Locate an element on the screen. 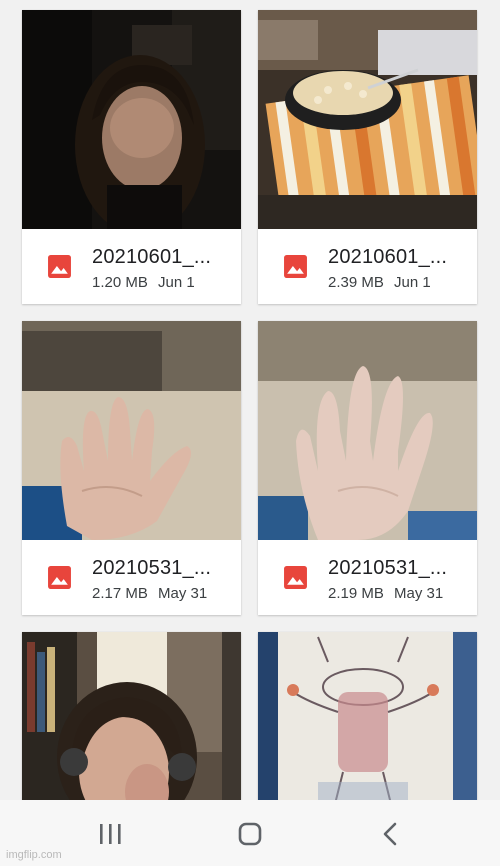 The height and width of the screenshot is (866, 500). file-size: 1.20 MB is located at coordinates (120, 282).